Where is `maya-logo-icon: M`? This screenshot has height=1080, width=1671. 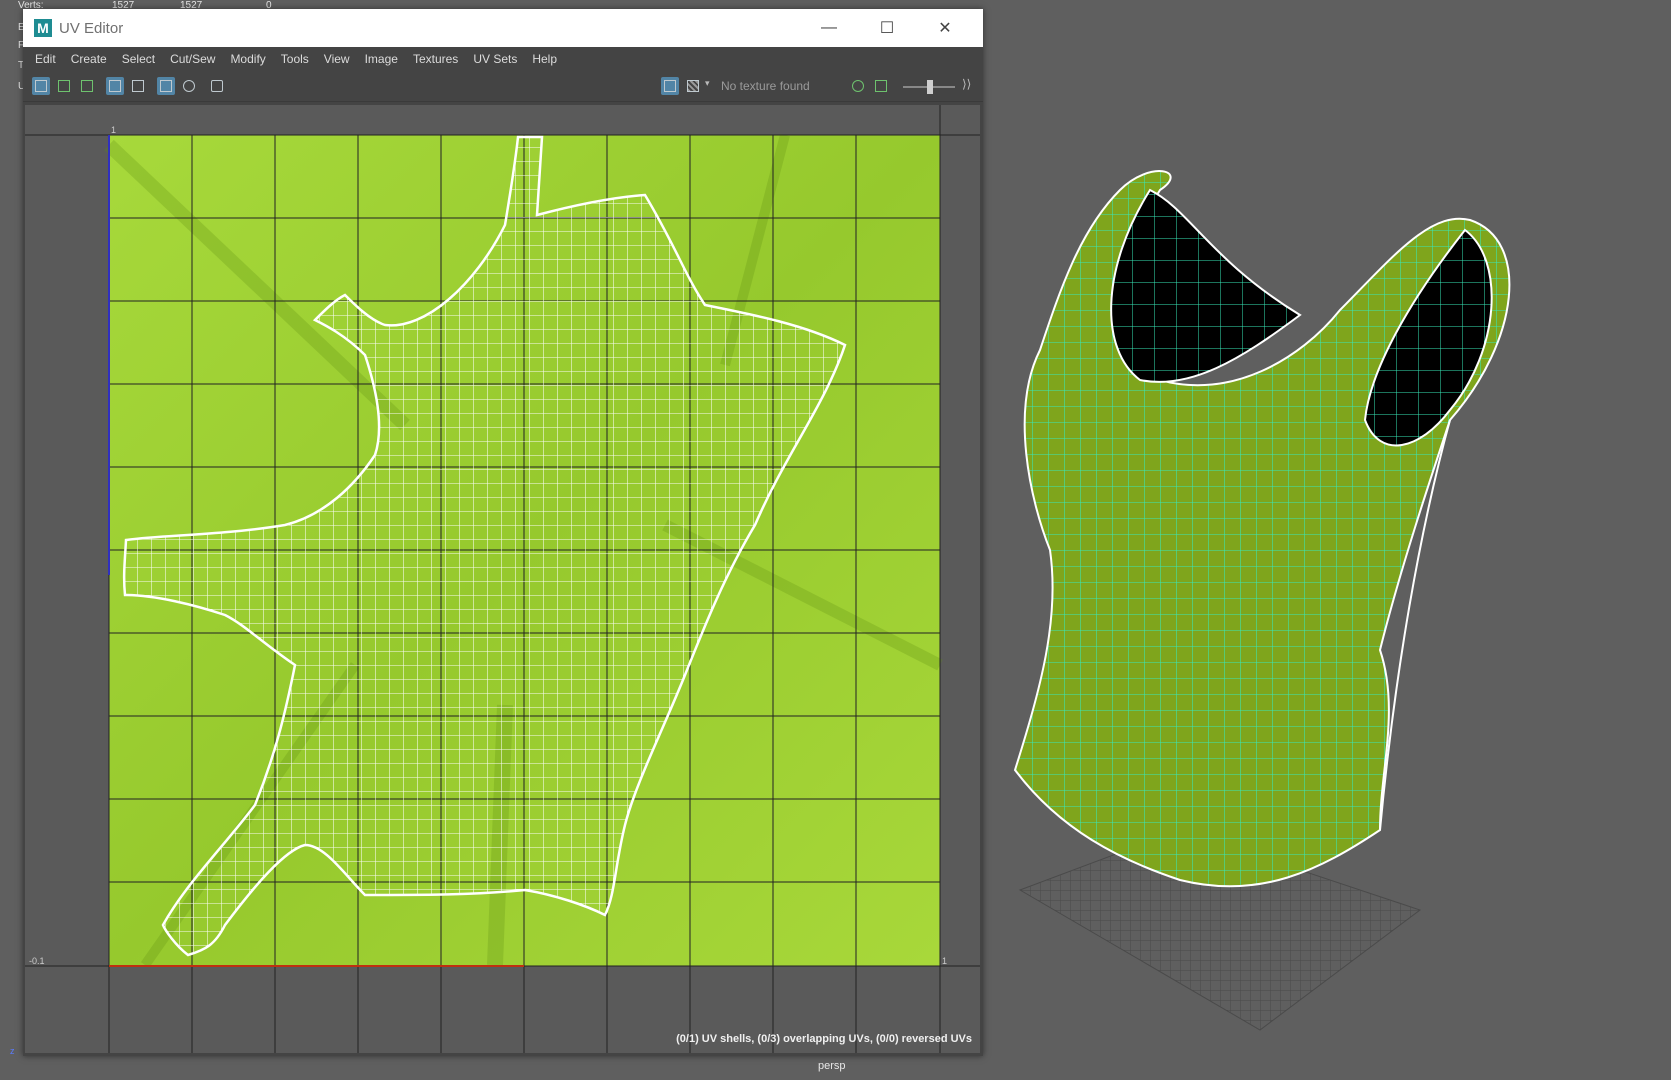
maya-logo-icon: M is located at coordinates (43, 28).